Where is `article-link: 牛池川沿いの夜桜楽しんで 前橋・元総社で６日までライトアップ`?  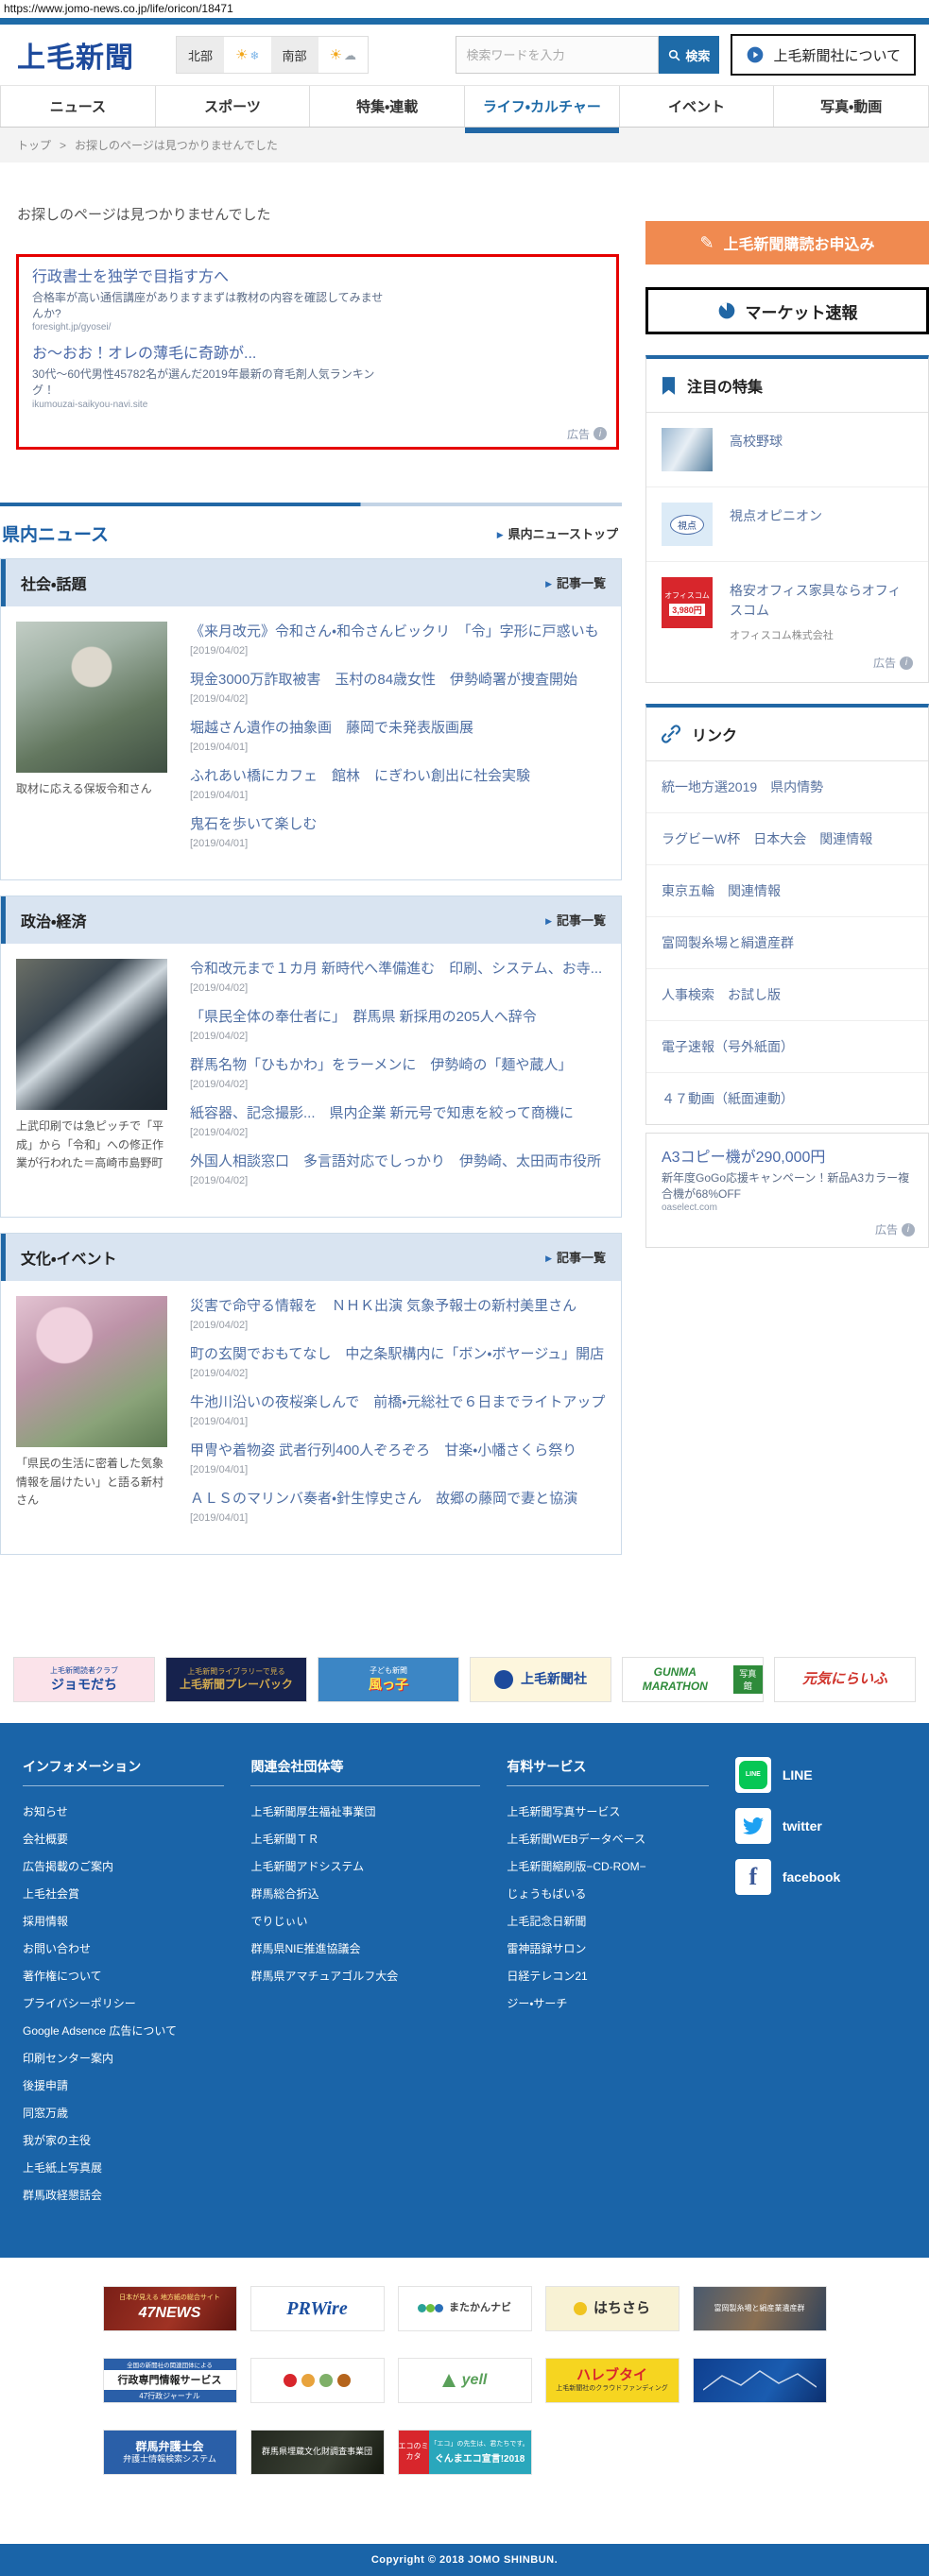
article-link: 牛池川沿いの夜桜楽しんで 前橋・元総社で６日までライトアップ is located at coordinates (398, 1402).